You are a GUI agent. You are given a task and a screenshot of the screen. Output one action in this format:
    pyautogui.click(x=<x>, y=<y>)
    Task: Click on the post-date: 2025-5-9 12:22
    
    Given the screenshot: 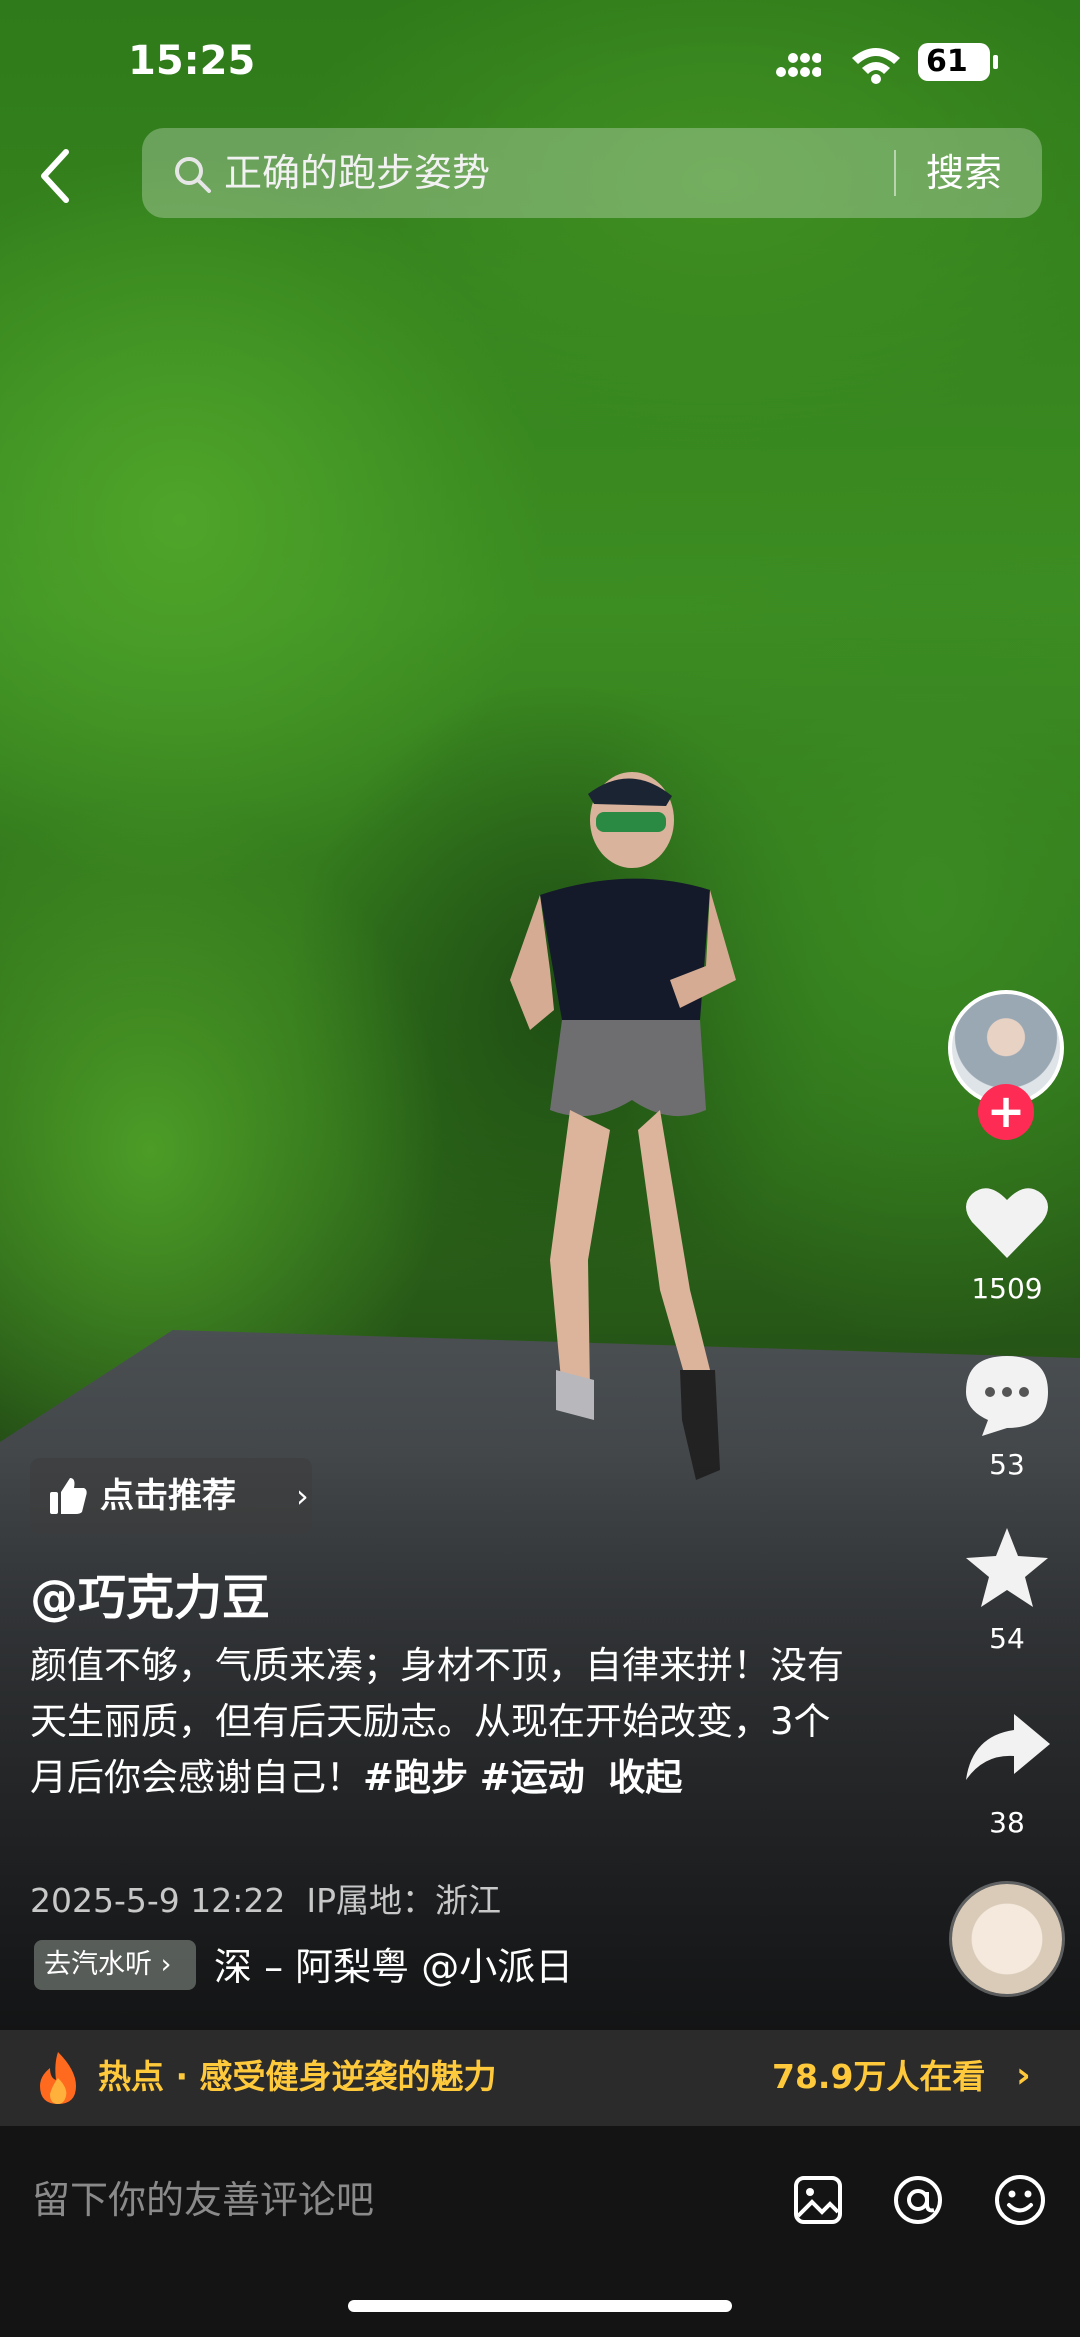 What is the action you would take?
    pyautogui.click(x=158, y=1900)
    